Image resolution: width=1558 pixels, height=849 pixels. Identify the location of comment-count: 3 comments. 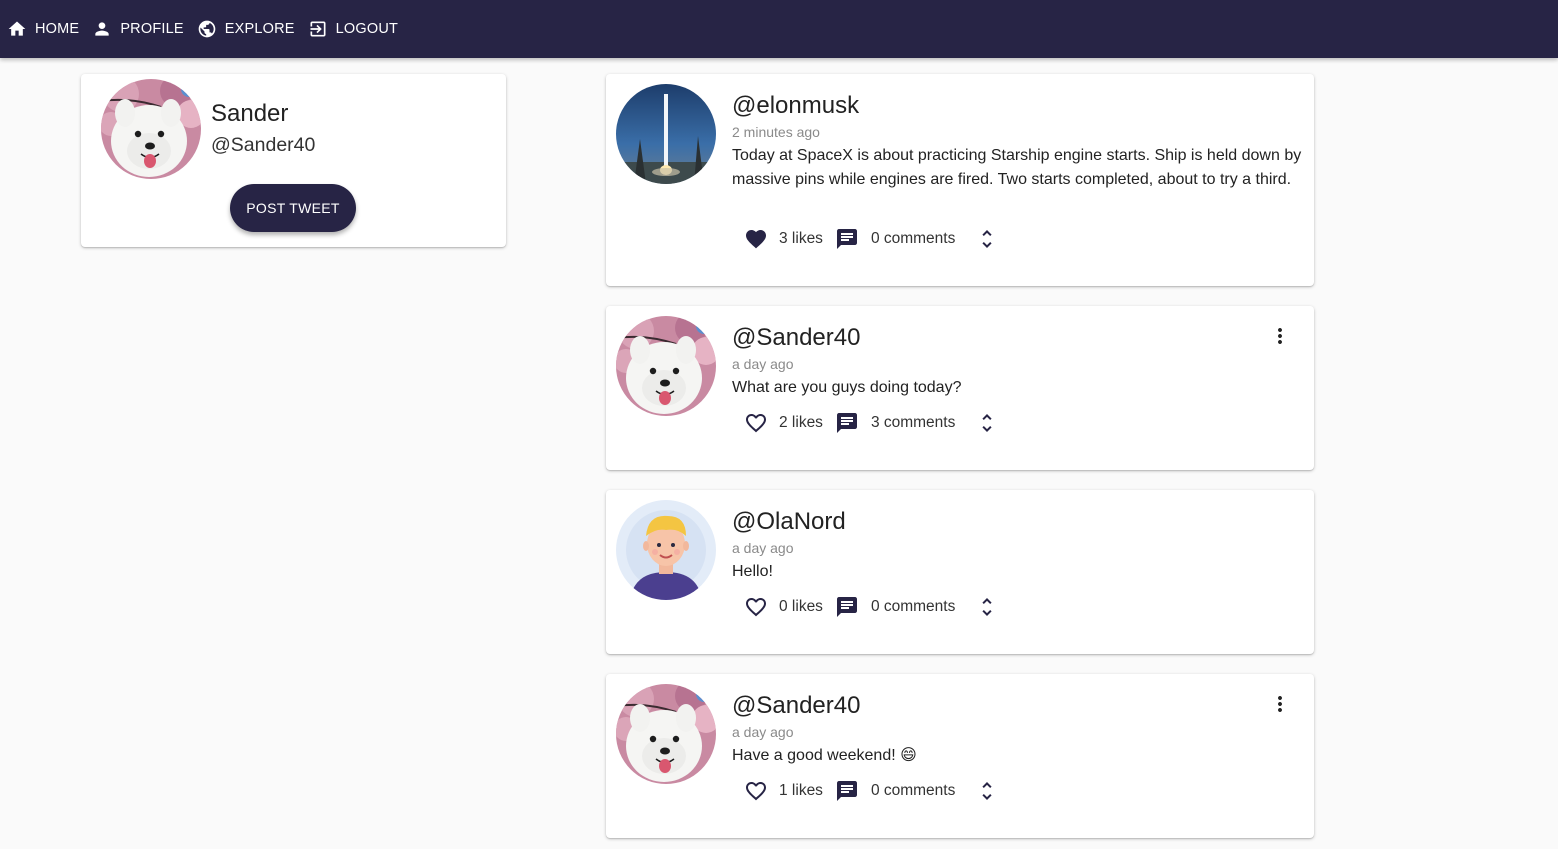
(913, 422).